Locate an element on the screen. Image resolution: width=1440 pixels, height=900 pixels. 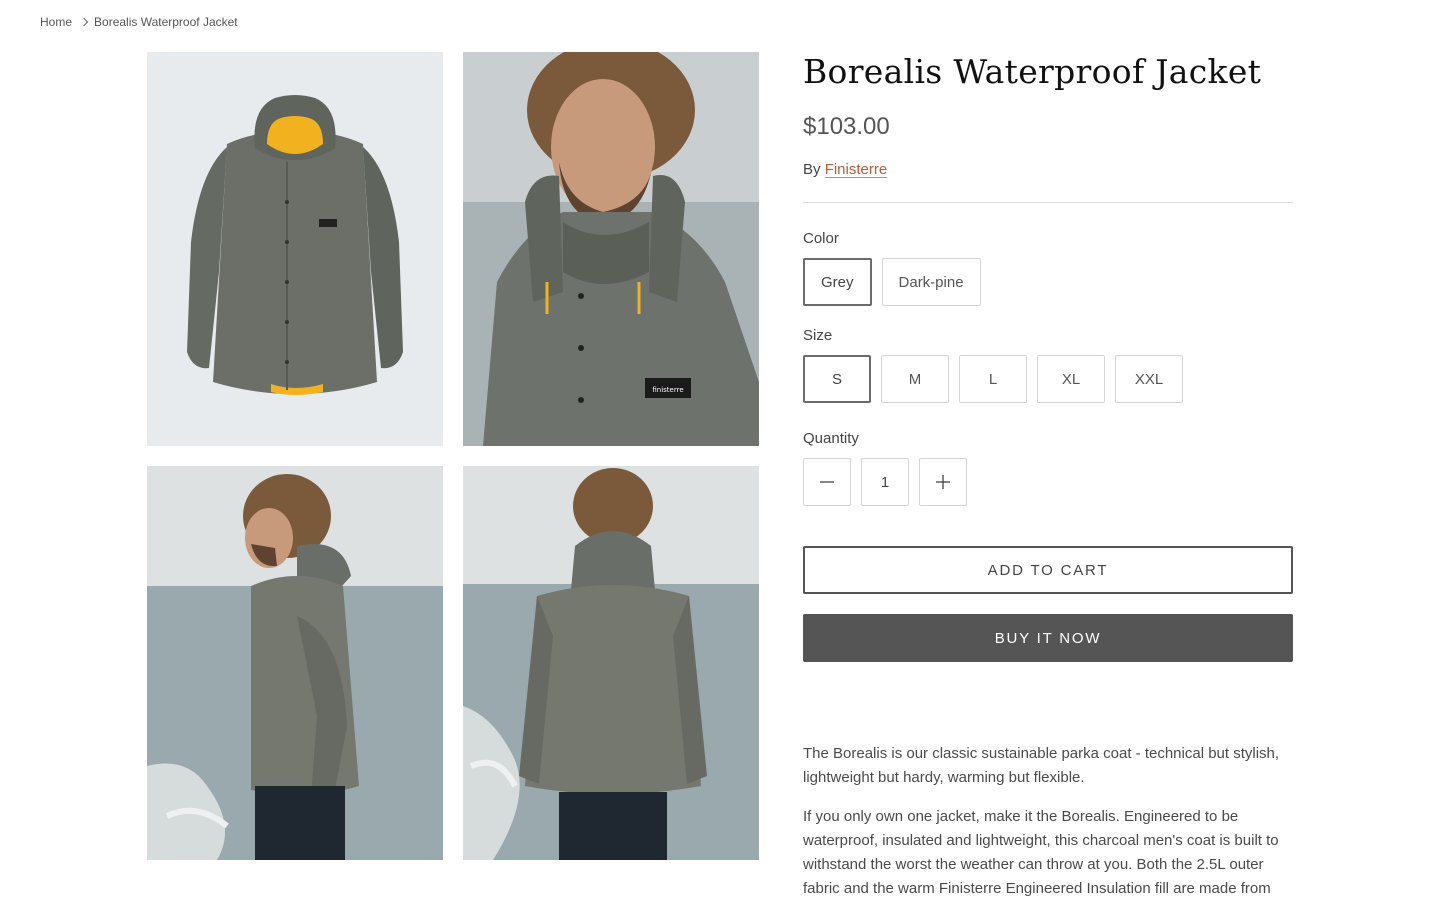
size-swatch-m: M is located at coordinates (915, 379).